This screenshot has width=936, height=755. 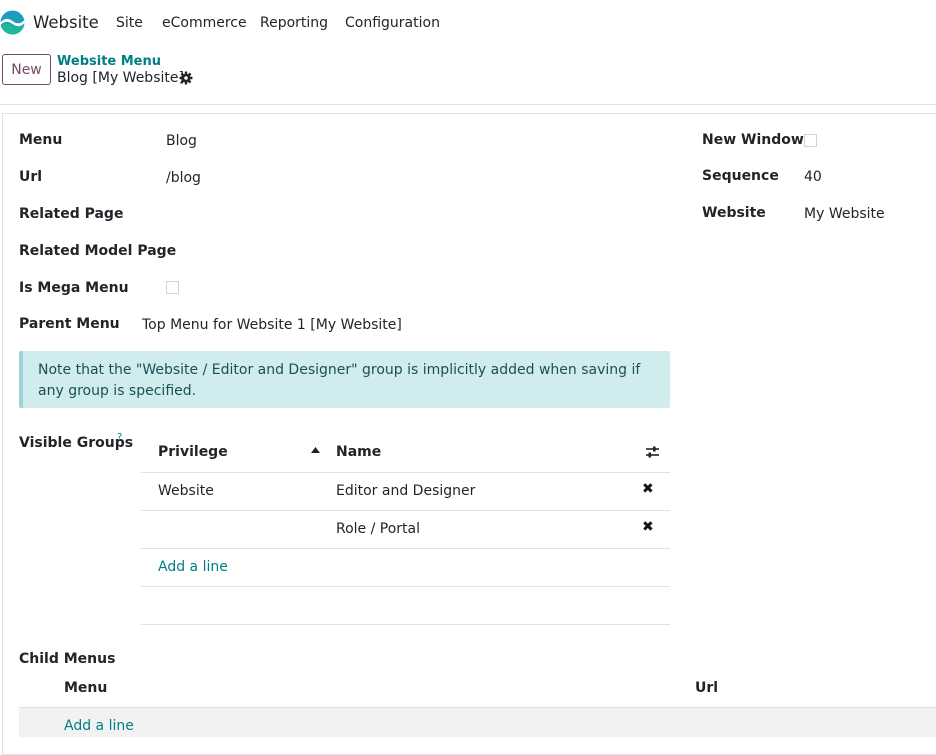 I want to click on website-field: My Website, so click(x=844, y=214).